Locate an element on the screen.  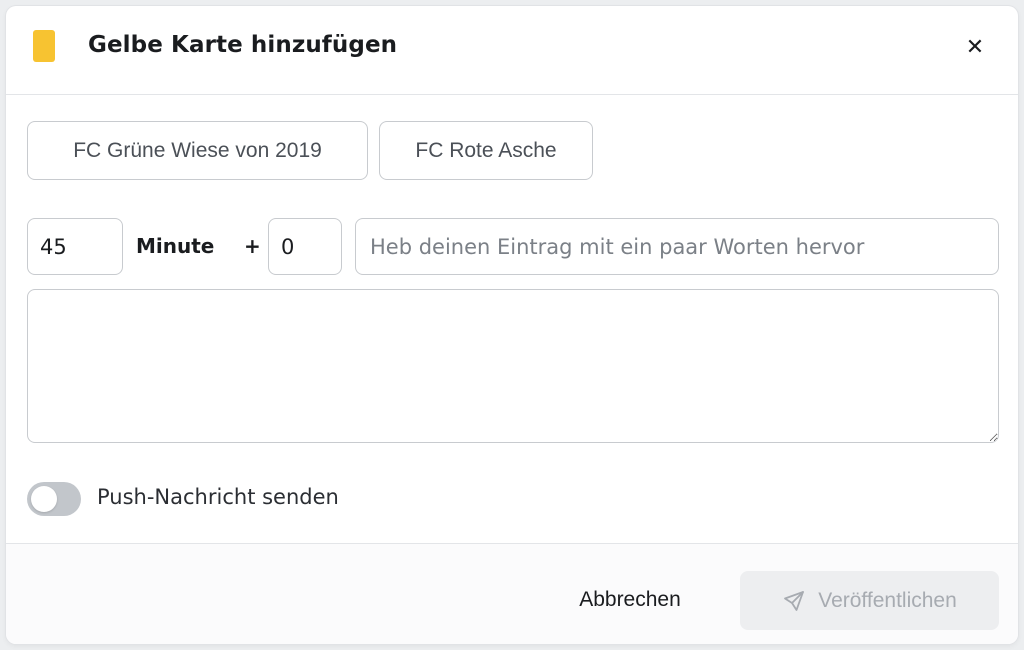
extra-time-input is located at coordinates (305, 246).